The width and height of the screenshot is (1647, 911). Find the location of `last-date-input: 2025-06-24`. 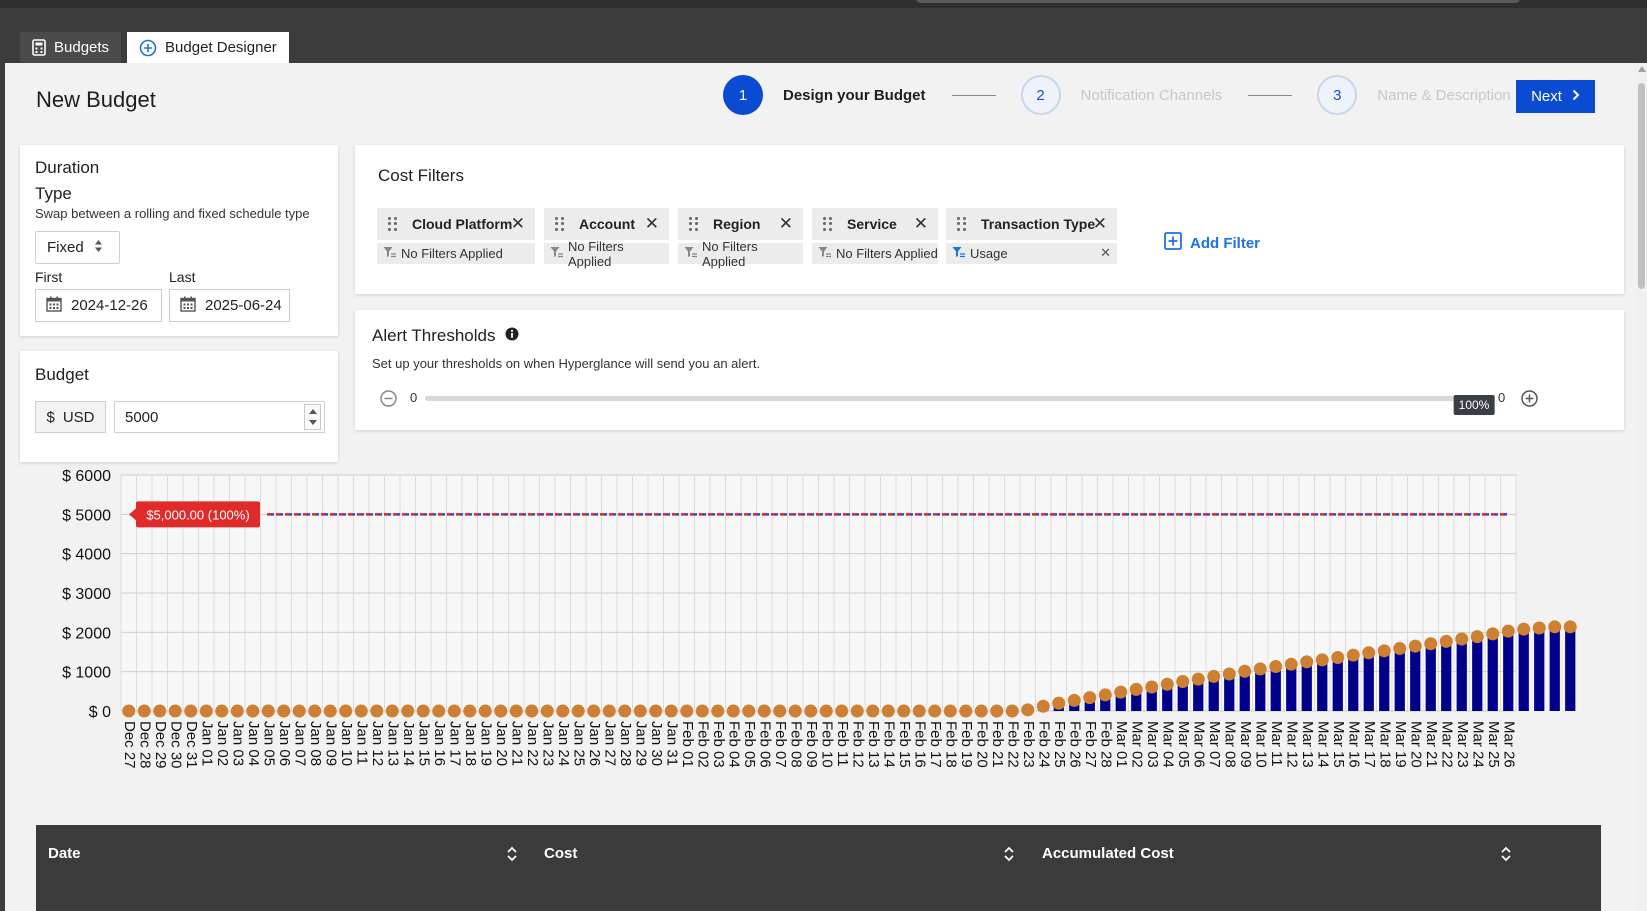

last-date-input: 2025-06-24 is located at coordinates (229, 305).